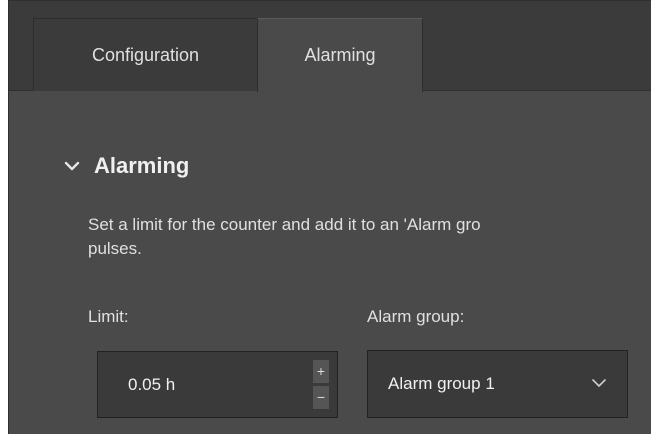  Describe the element at coordinates (416, 316) in the screenshot. I see `alarm-group-label: Alarm group:` at that location.